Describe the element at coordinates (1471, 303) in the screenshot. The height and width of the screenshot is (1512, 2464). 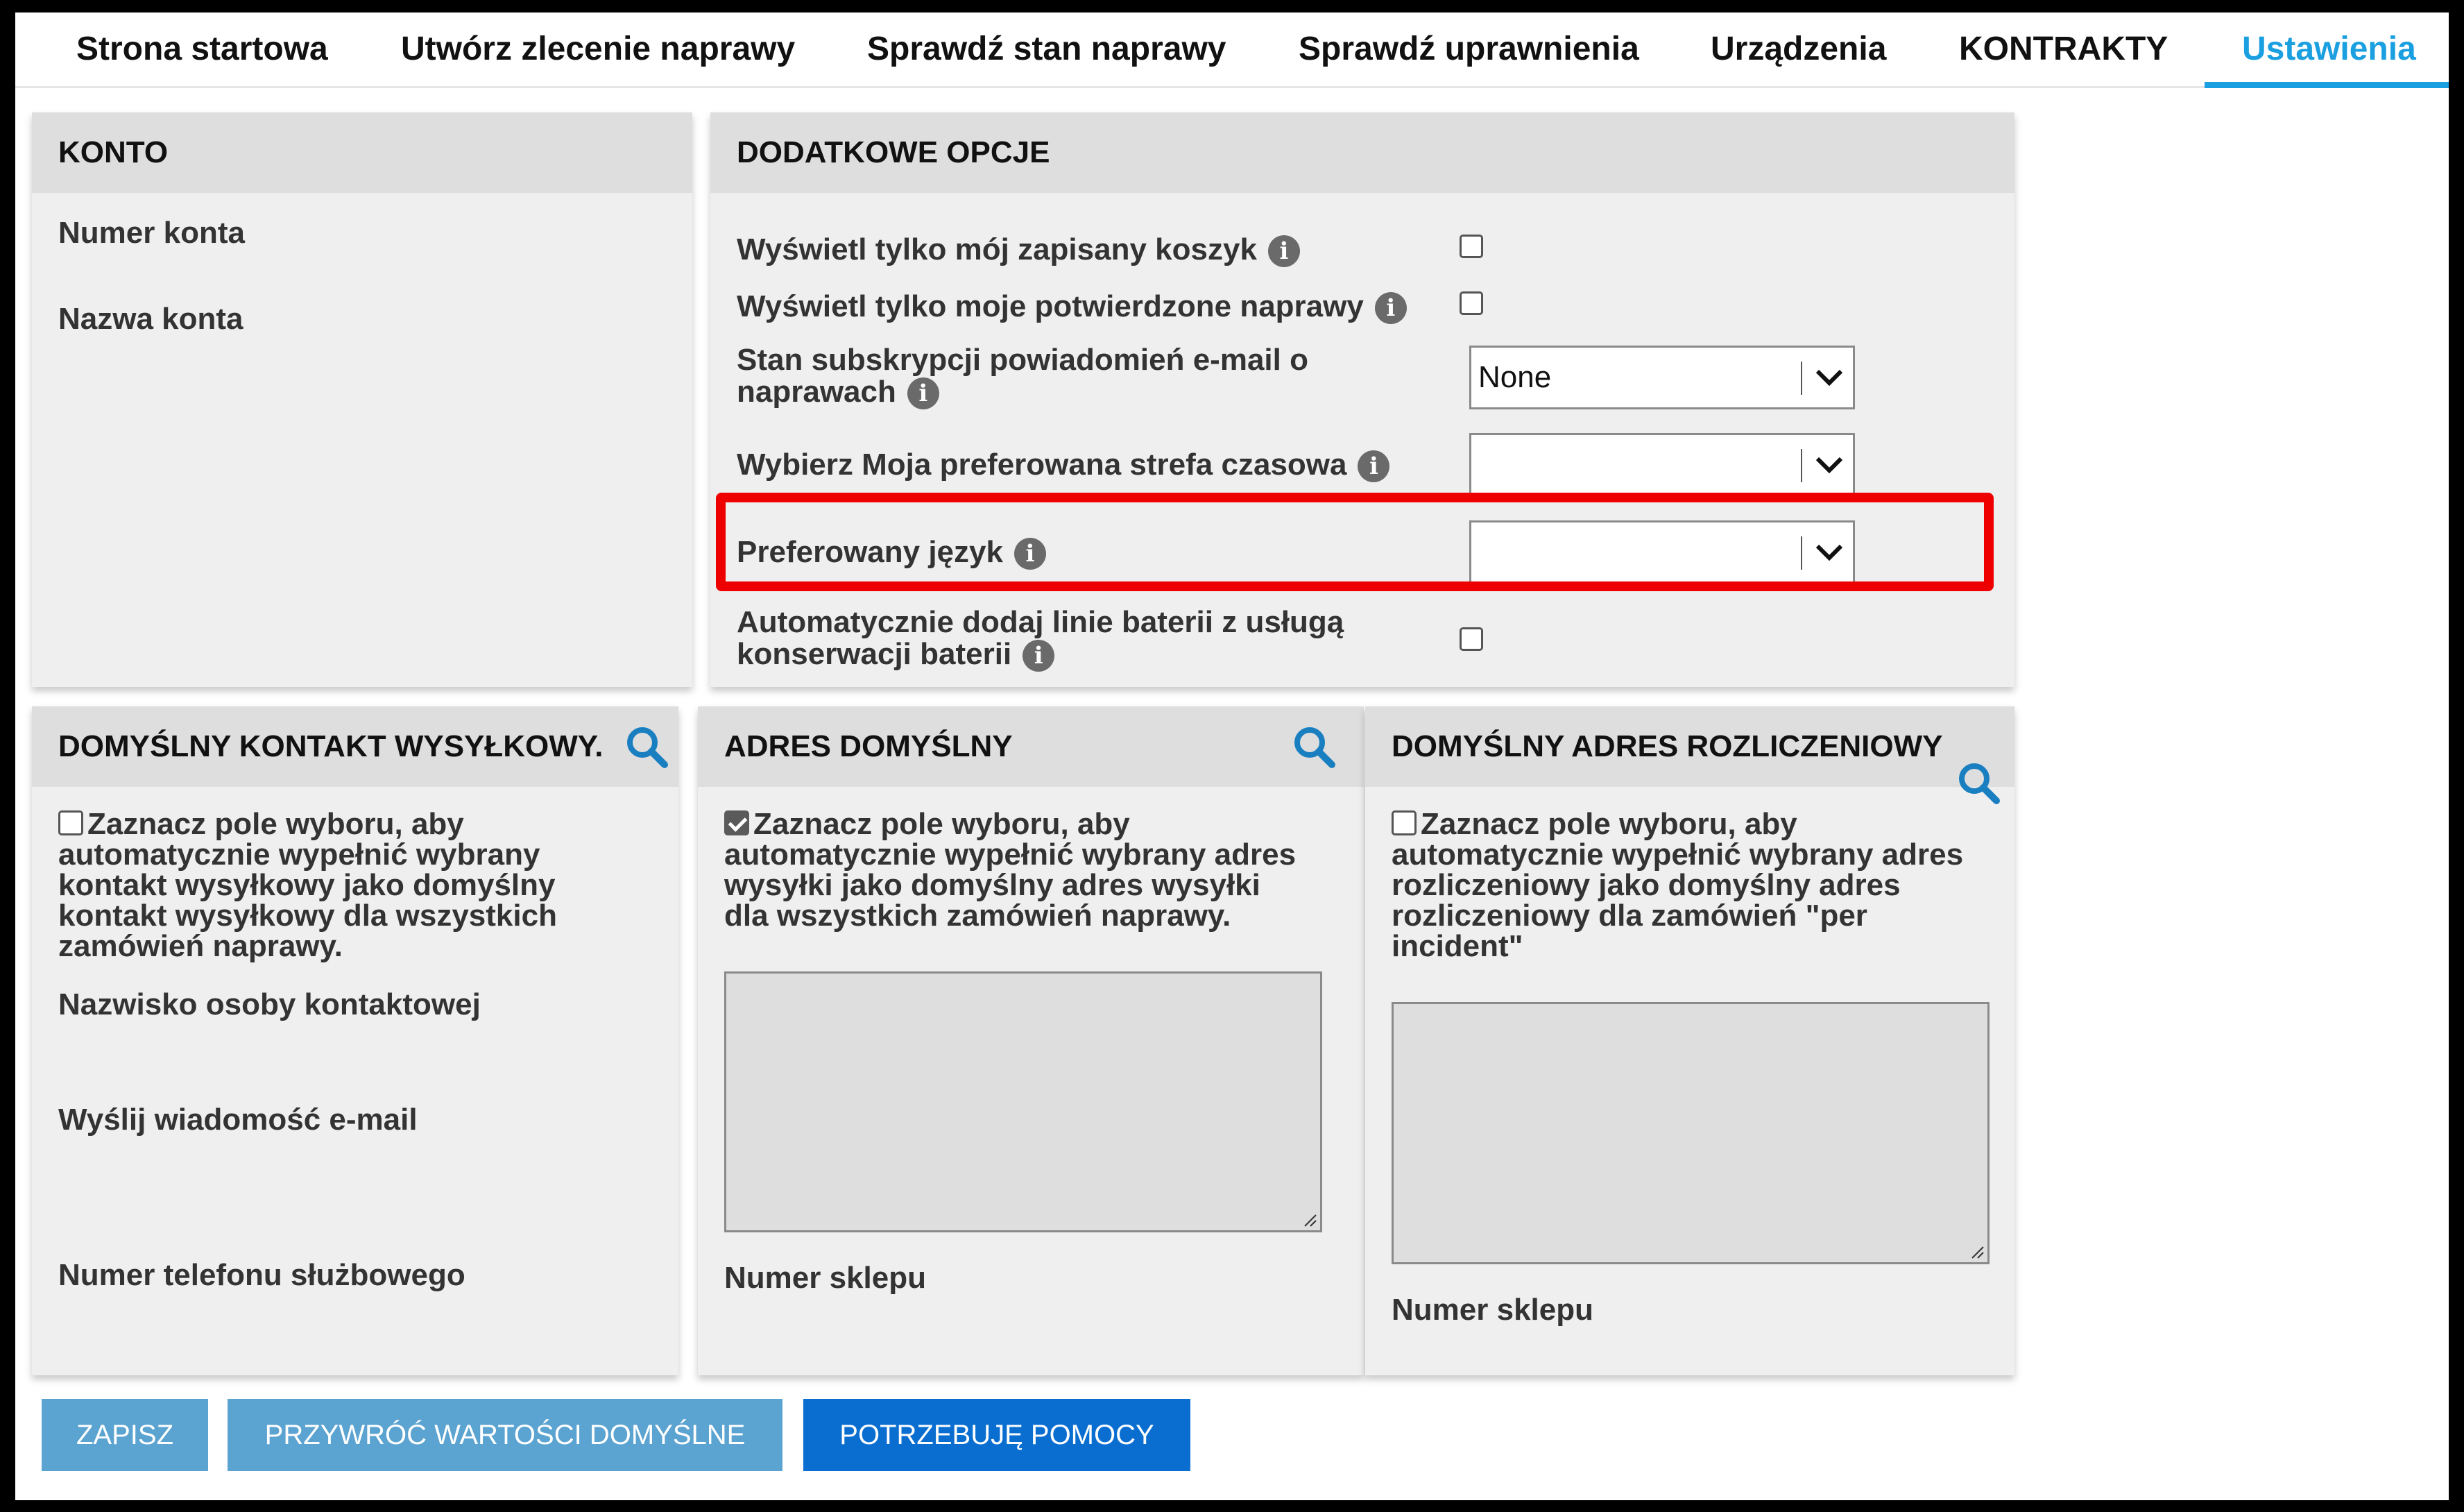
I see `show-confirmed-repairs-checkbox` at that location.